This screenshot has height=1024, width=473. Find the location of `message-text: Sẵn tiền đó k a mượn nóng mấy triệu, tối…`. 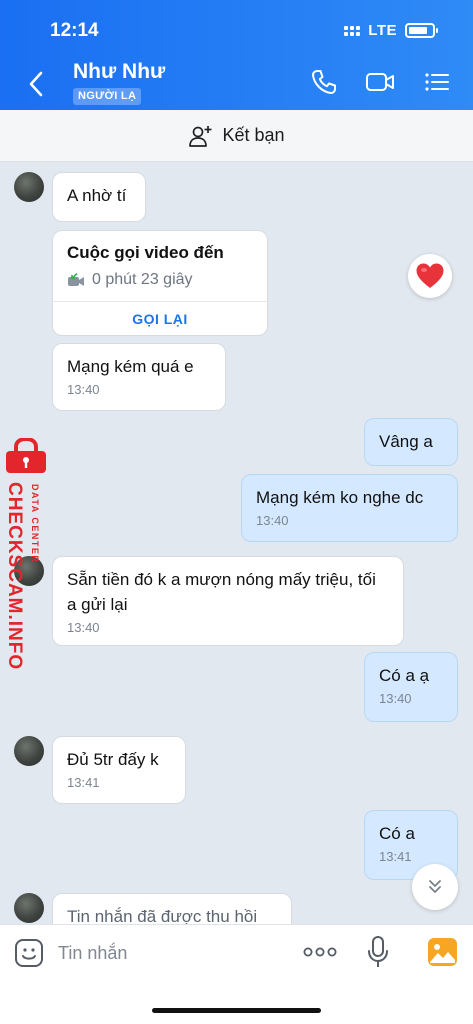

message-text: Sẵn tiền đó k a mượn nóng mấy triệu, tối… is located at coordinates (221, 592).